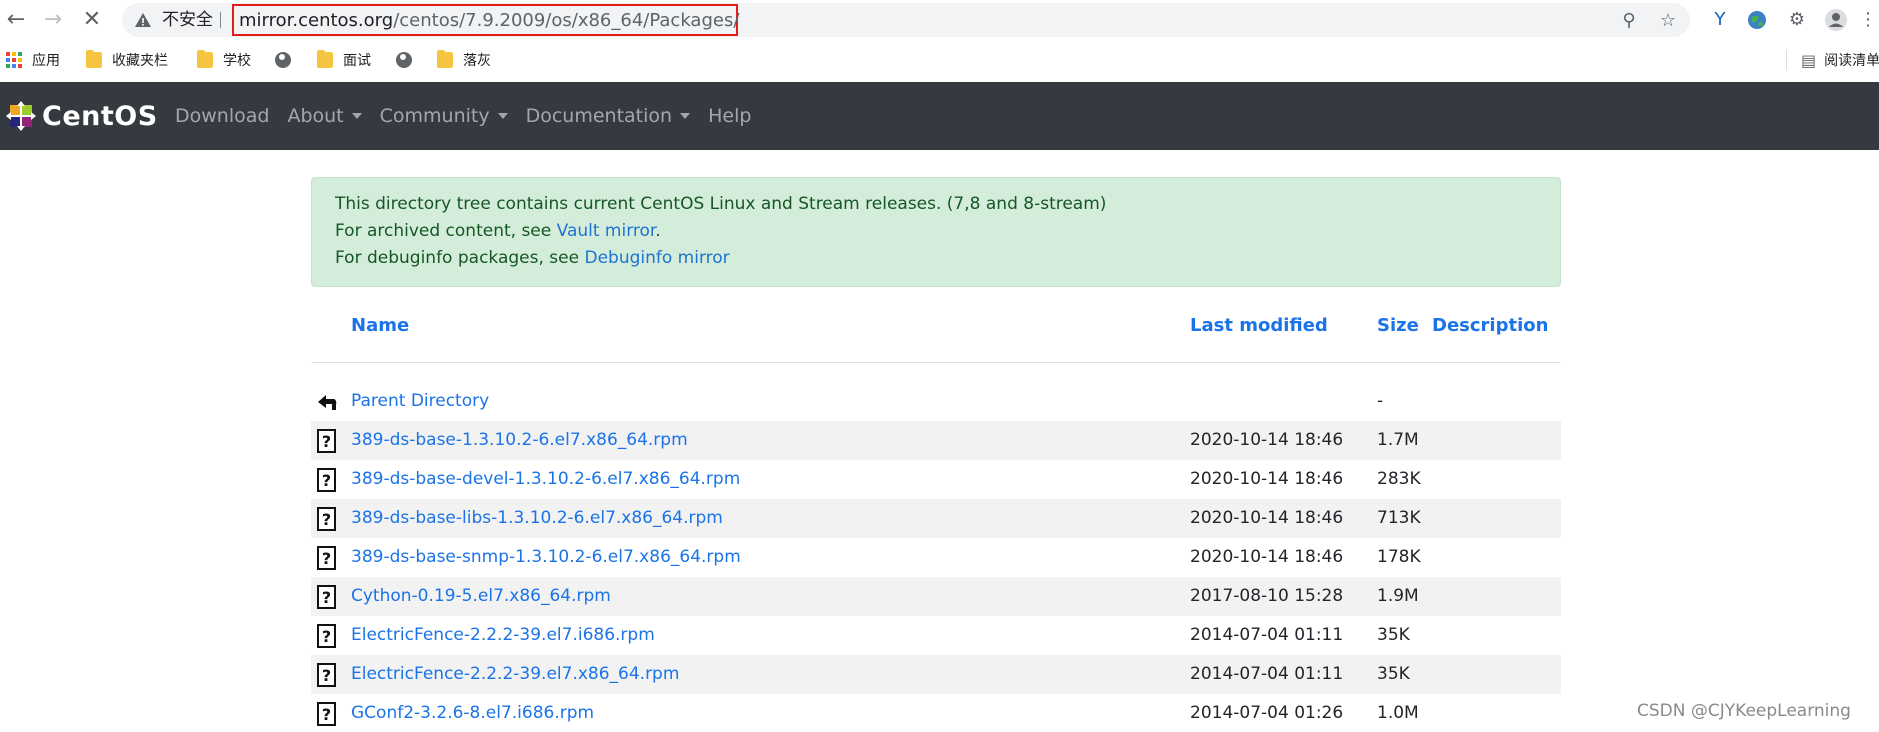 The height and width of the screenshot is (732, 1879). What do you see at coordinates (515, 674) in the screenshot?
I see `file-link: ElectricFence-2.2.2-39.el7.x86_64.rpm` at bounding box center [515, 674].